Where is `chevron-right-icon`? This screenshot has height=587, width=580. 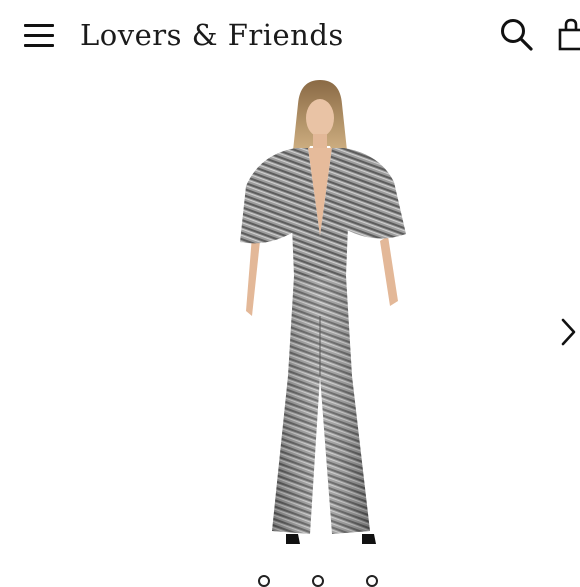
chevron-right-icon is located at coordinates (569, 332).